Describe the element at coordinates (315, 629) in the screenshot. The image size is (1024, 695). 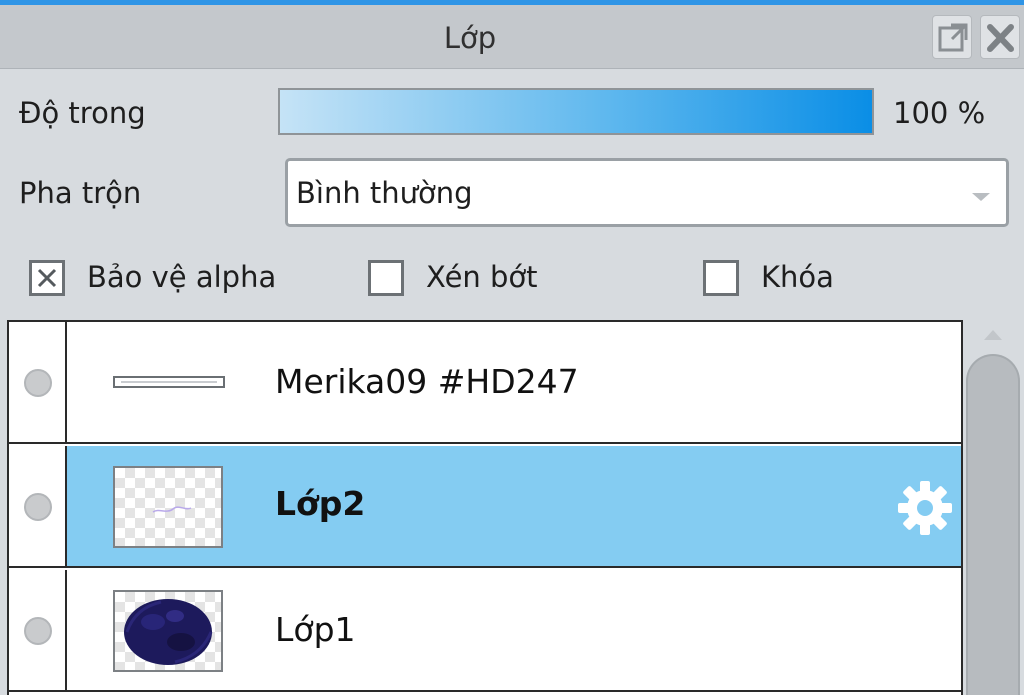
I see `layer-name: Lớp1` at that location.